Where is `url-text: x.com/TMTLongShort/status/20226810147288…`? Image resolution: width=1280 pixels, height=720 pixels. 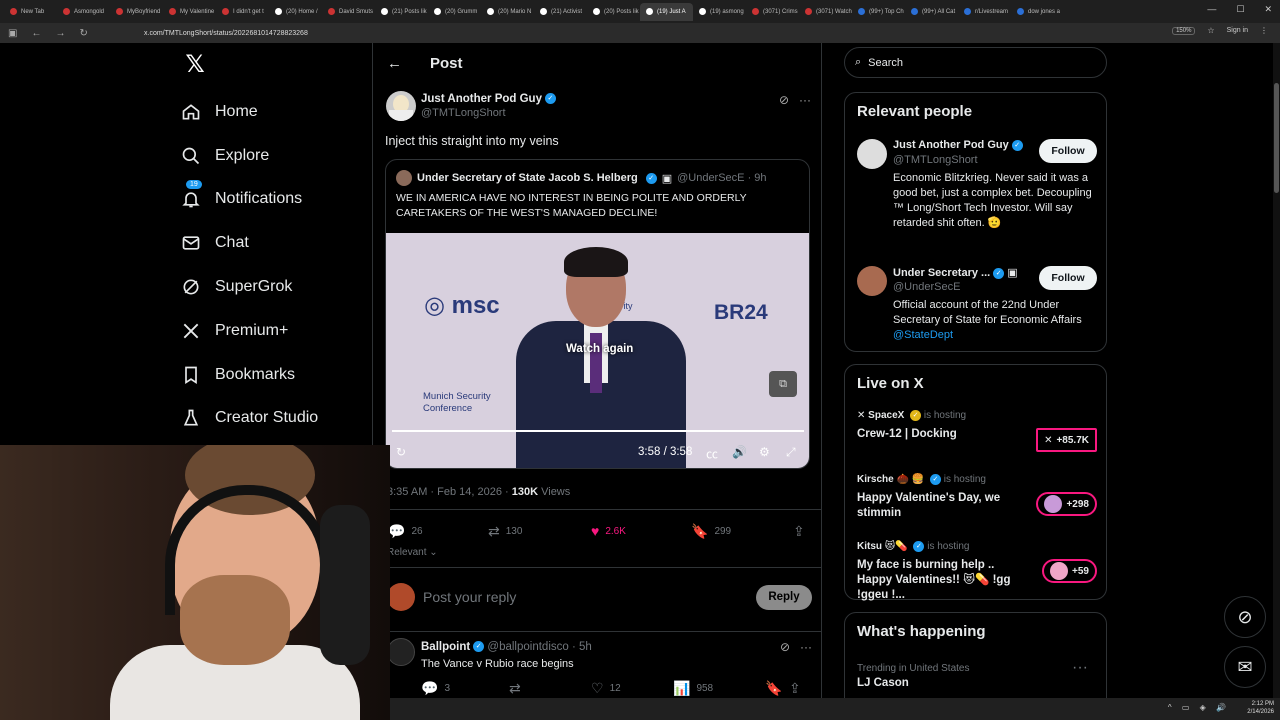 url-text: x.com/TMTLongShort/status/20226810147288… is located at coordinates (226, 33).